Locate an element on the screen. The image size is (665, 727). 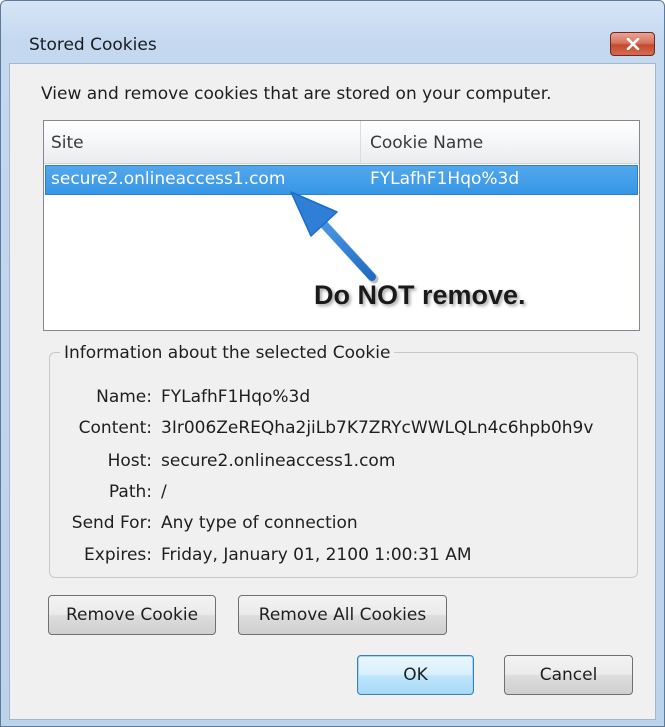
cookie-info-legend: Information about the selected Cookie is located at coordinates (227, 353).